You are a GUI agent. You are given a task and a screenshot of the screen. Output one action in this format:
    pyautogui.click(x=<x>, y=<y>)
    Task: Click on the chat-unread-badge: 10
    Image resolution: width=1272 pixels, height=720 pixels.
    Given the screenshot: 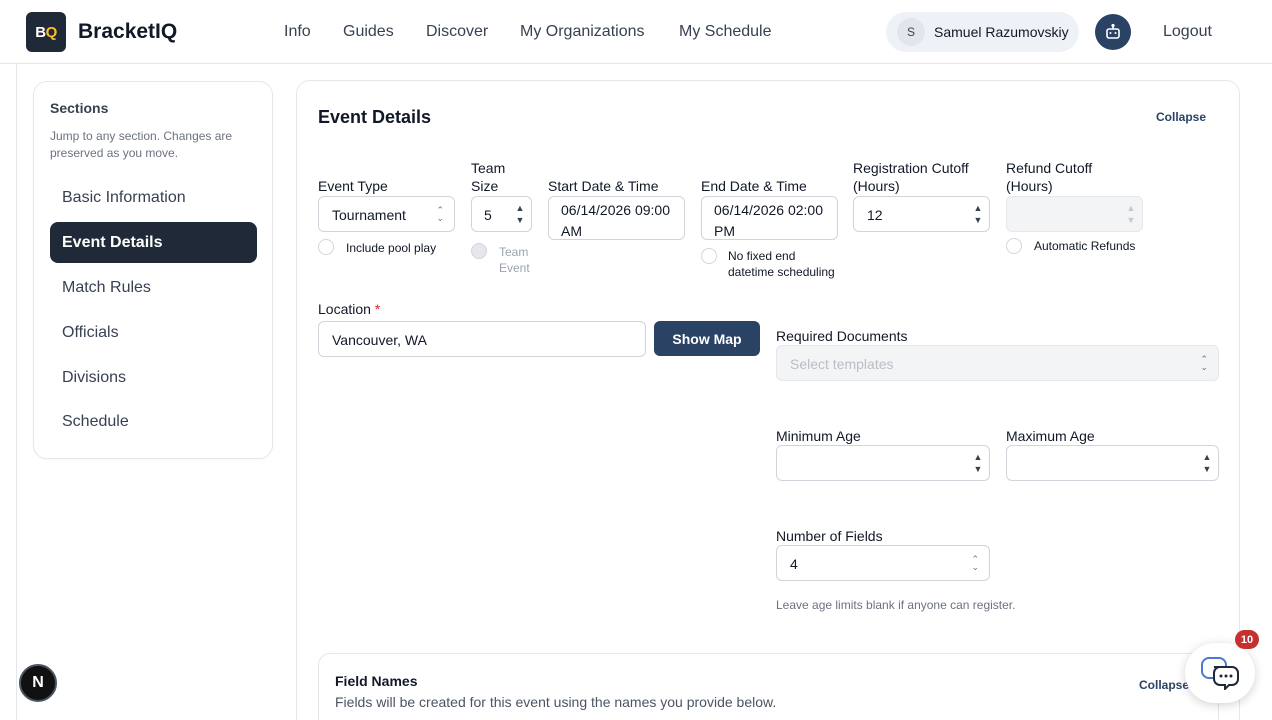 What is the action you would take?
    pyautogui.click(x=1247, y=639)
    